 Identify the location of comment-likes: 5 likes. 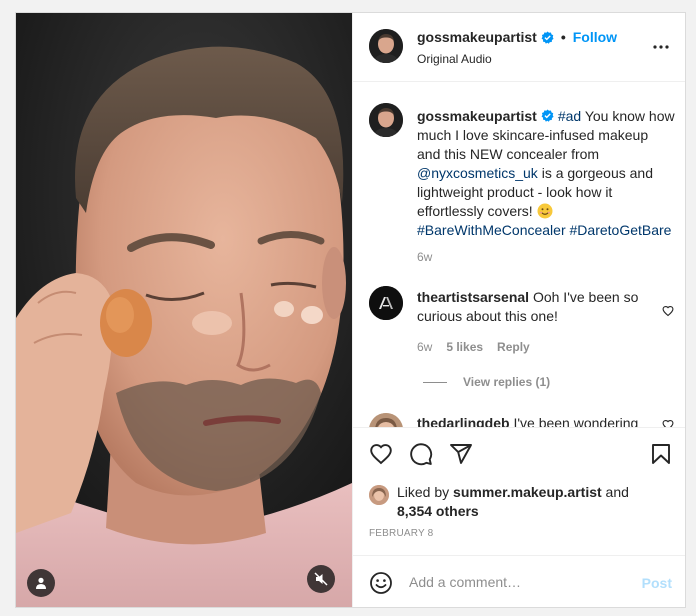
(464, 347).